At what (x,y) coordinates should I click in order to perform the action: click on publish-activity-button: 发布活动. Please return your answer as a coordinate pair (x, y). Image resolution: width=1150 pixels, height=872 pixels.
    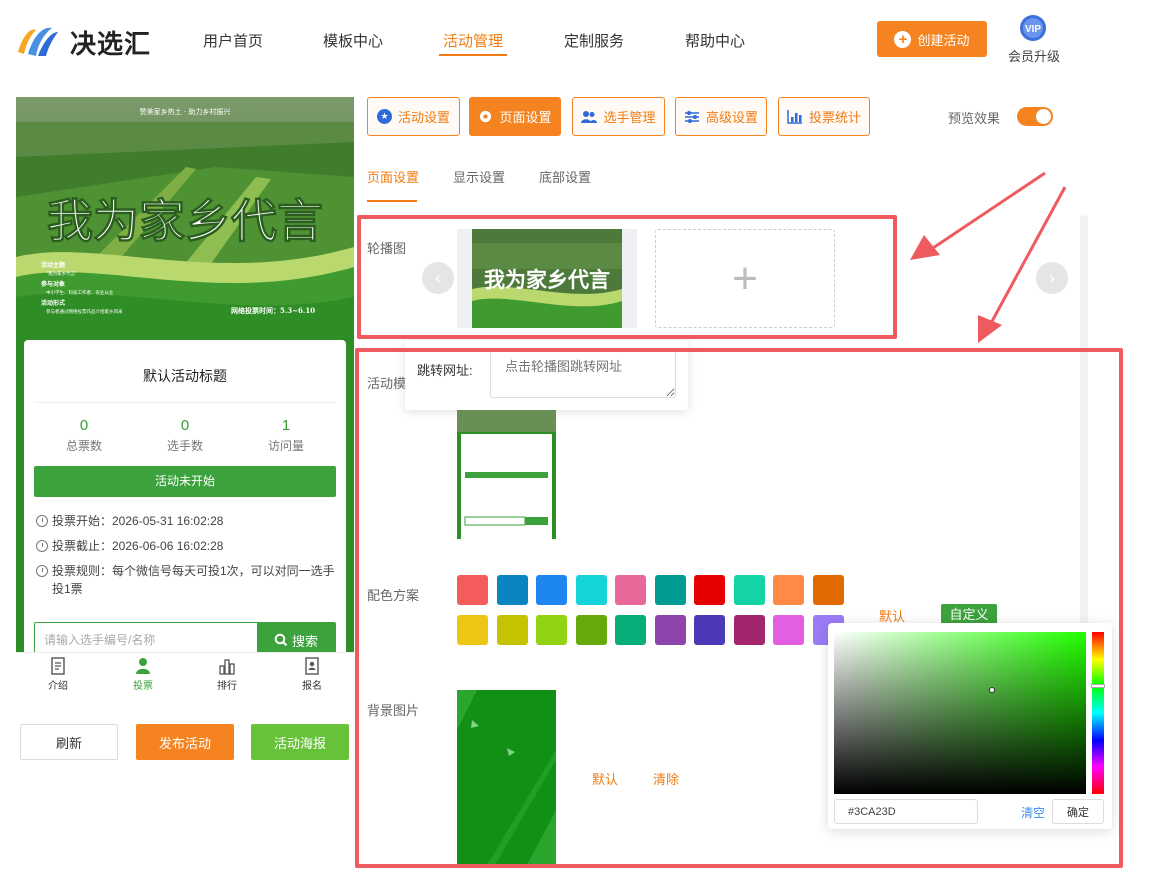
    Looking at the image, I should click on (185, 742).